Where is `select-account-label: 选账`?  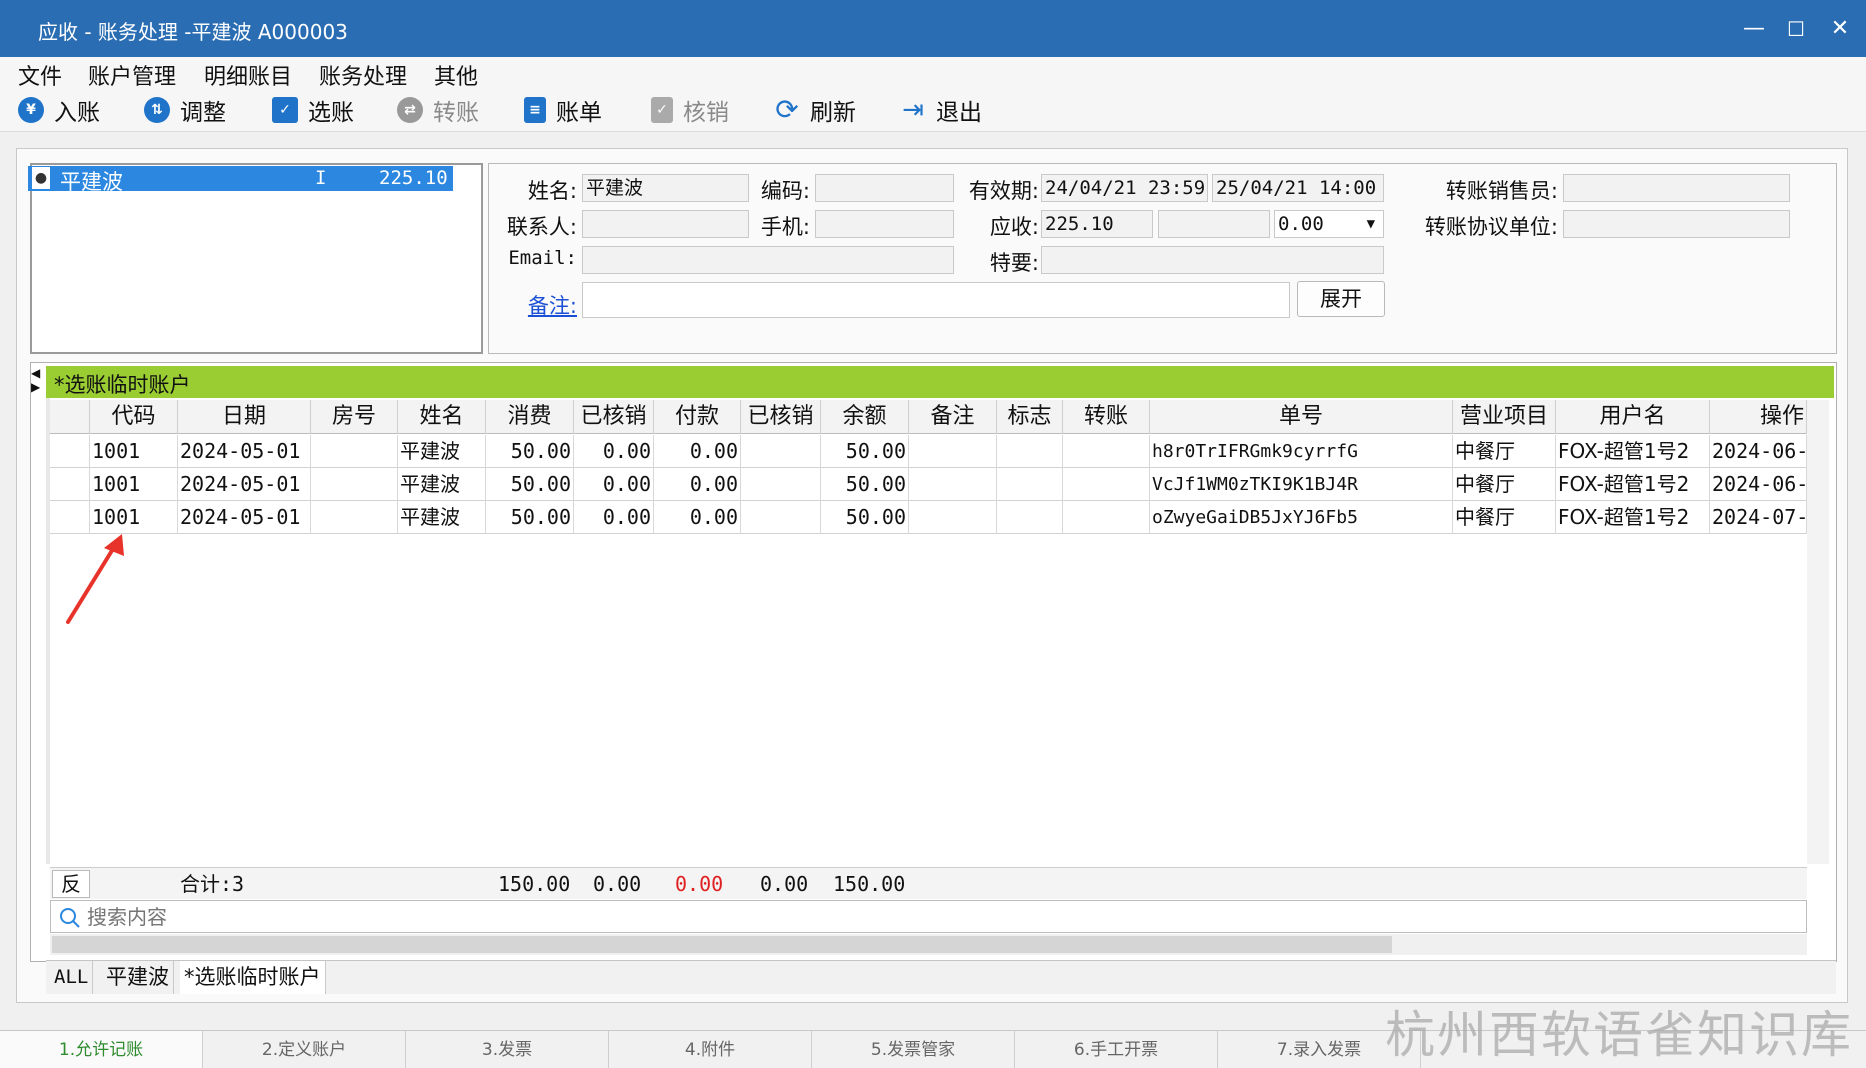
select-account-label: 选账 is located at coordinates (331, 113).